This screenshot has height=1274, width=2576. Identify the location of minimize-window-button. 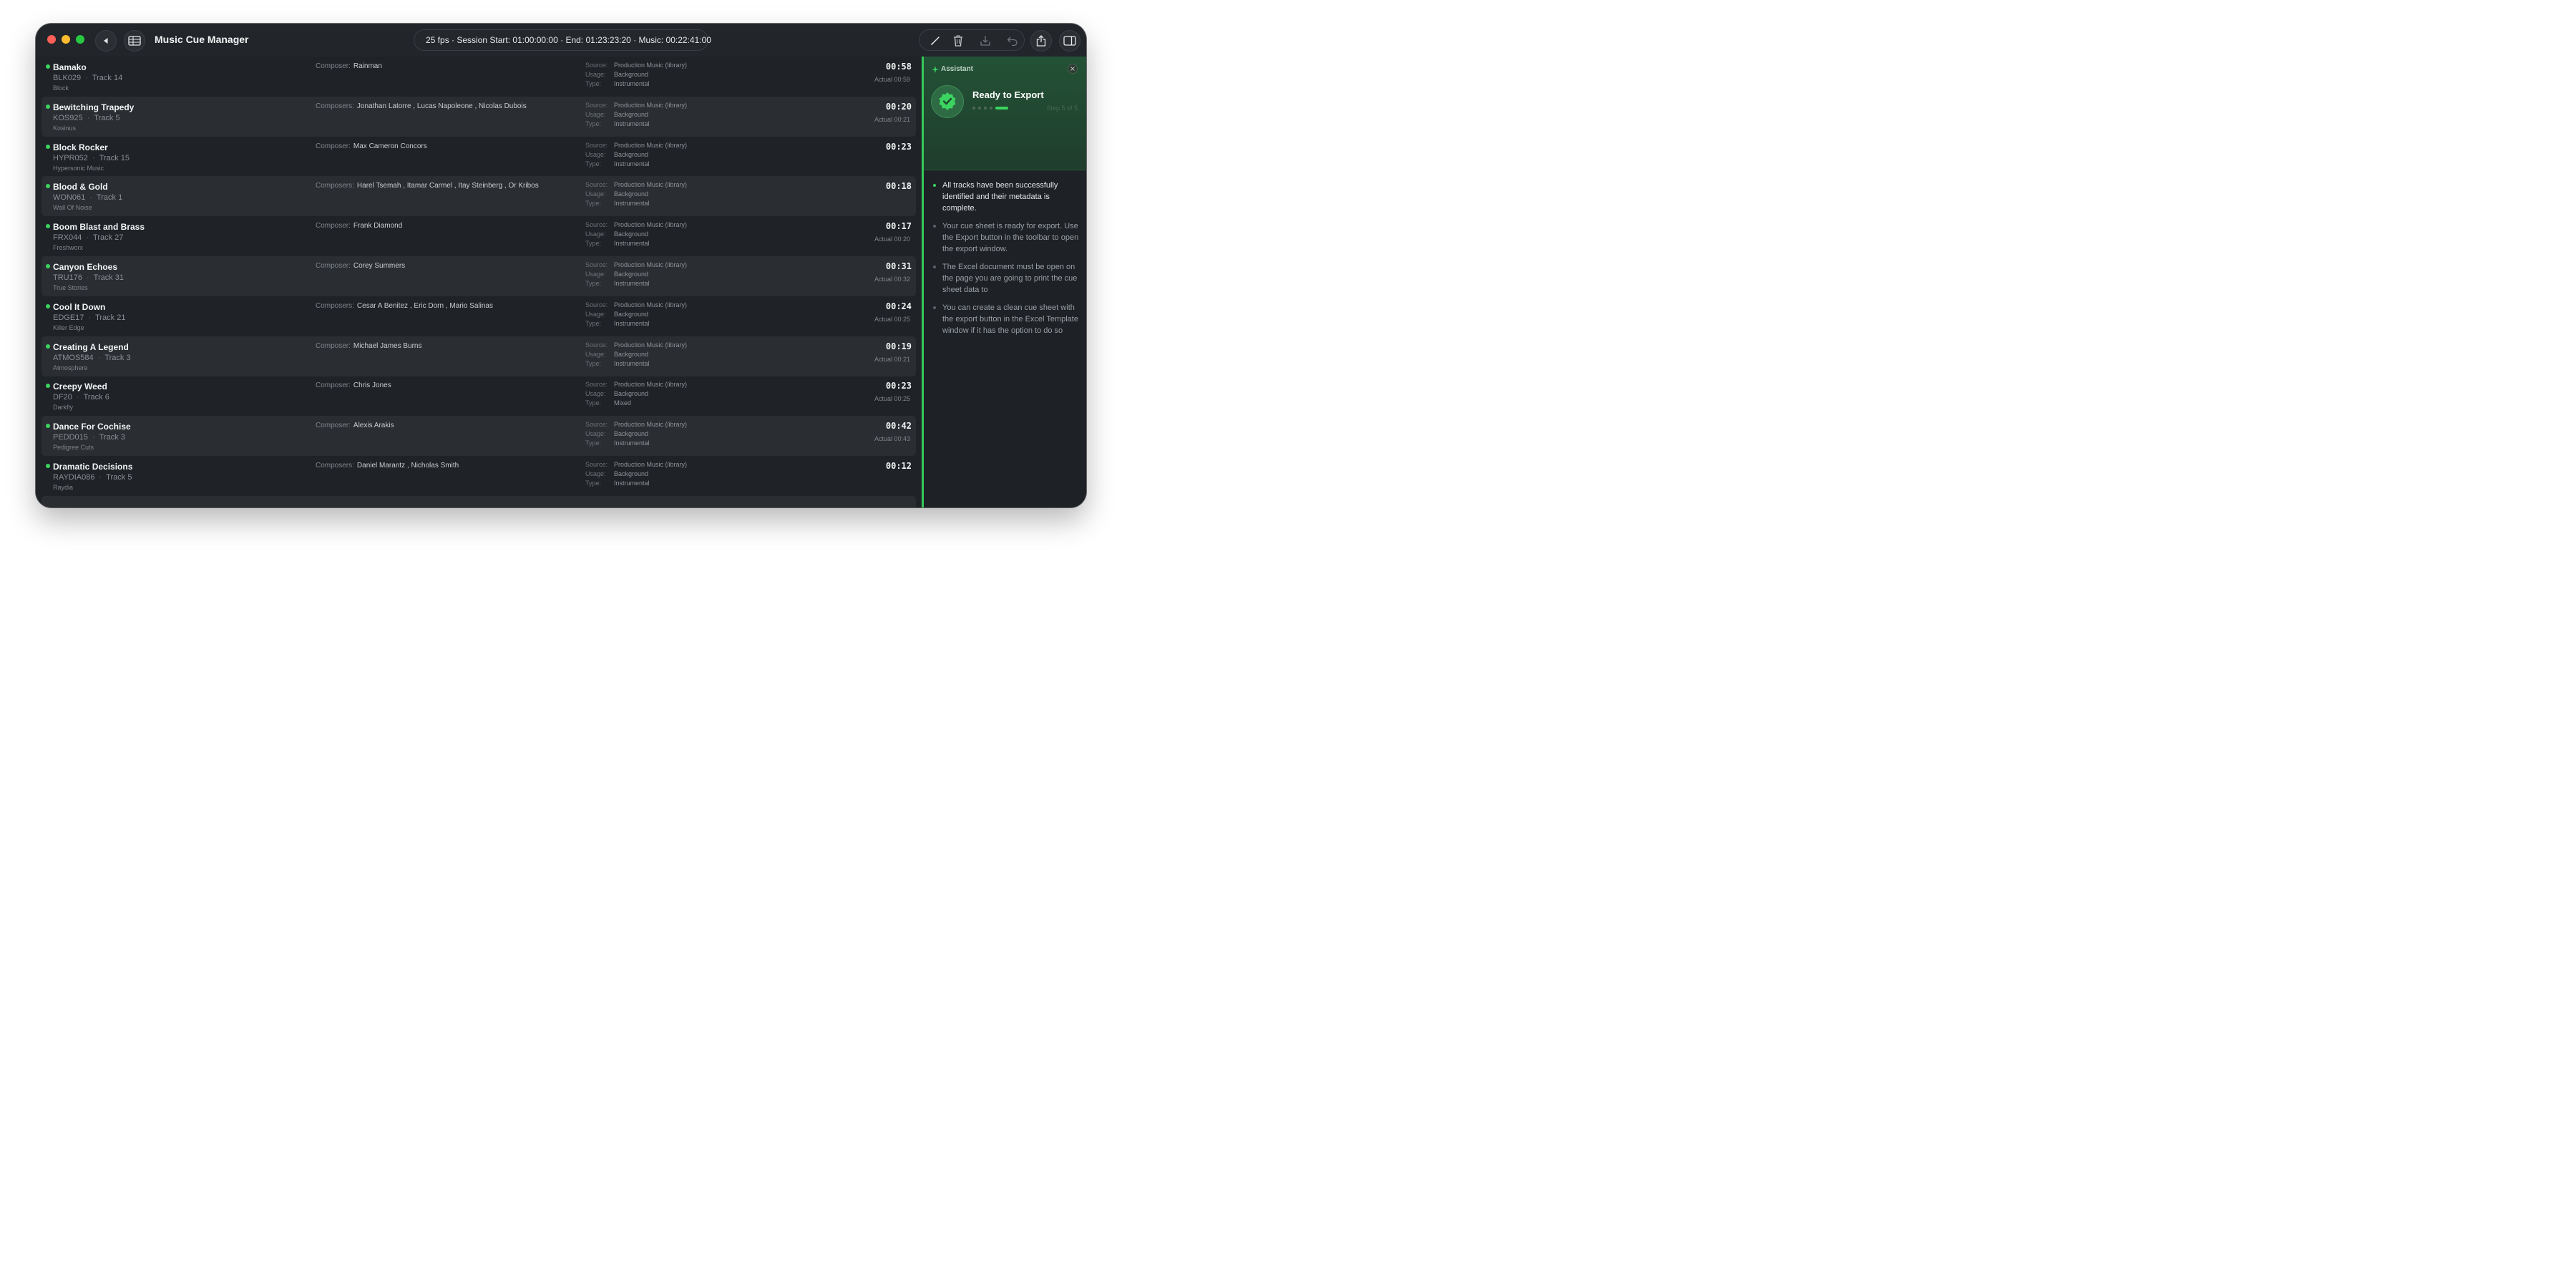
(66, 39).